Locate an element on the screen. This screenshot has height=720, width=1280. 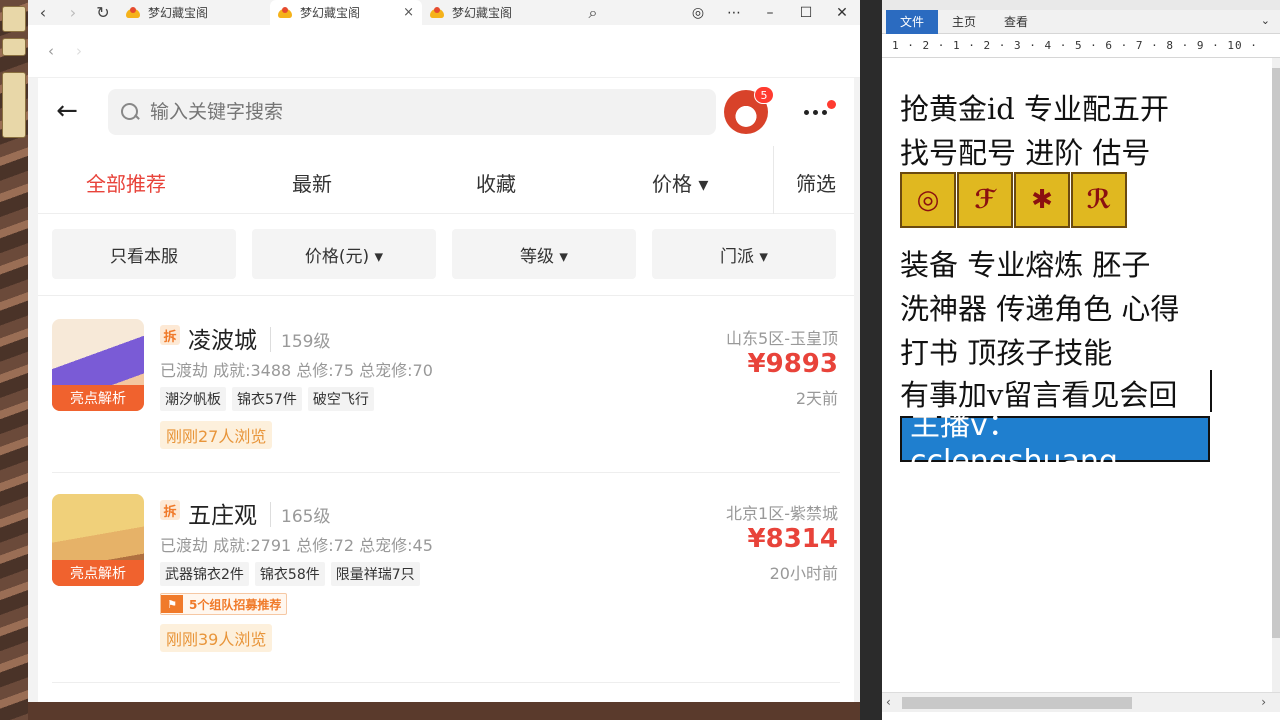
filter-price: 价格(元) ▾ is located at coordinates (344, 254).